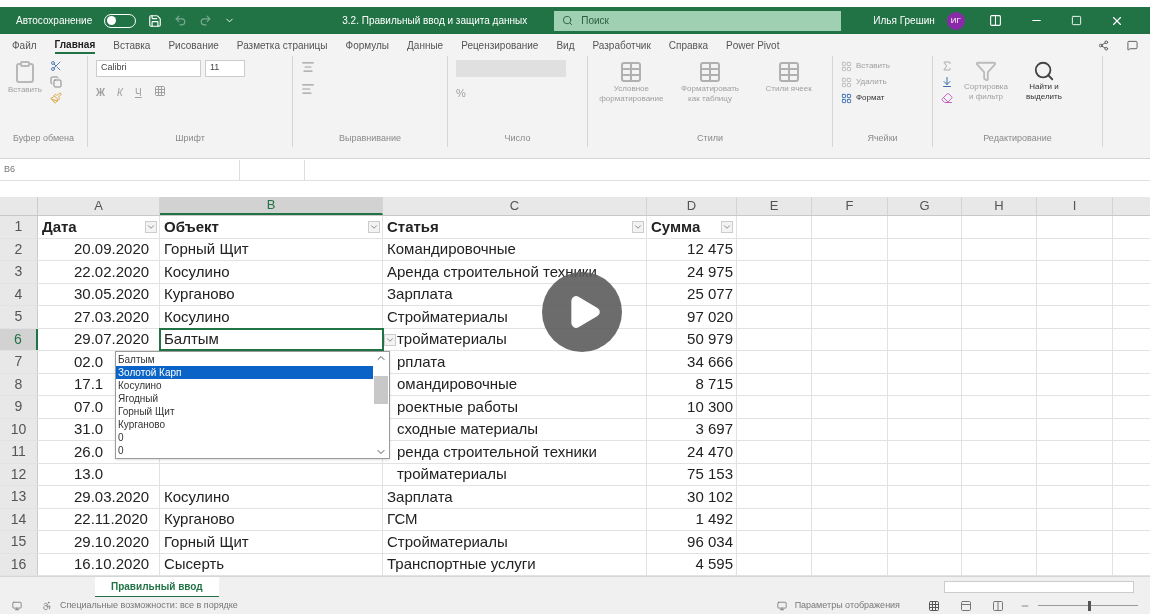  I want to click on table-cell-text: Горный Щит, so click(206, 541).